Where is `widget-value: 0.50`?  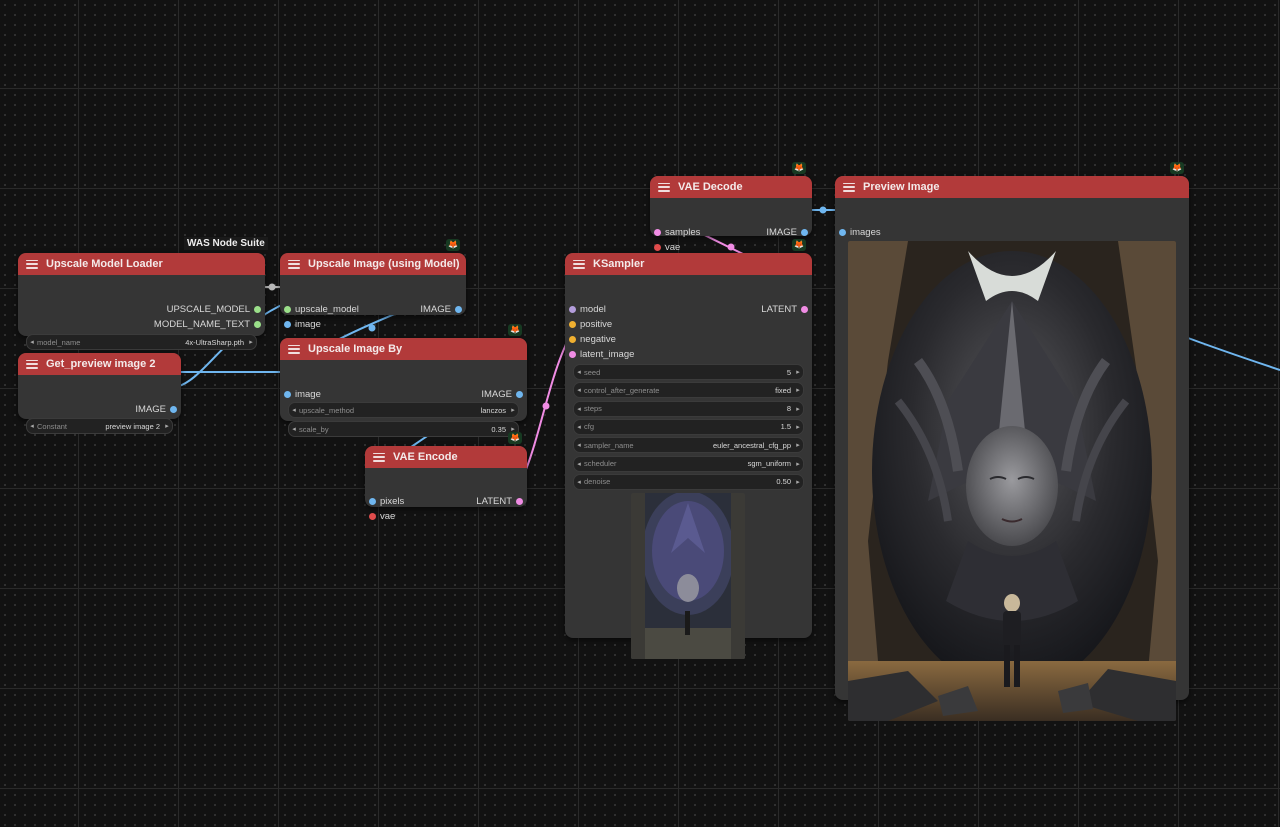
widget-value: 0.50 is located at coordinates (783, 482).